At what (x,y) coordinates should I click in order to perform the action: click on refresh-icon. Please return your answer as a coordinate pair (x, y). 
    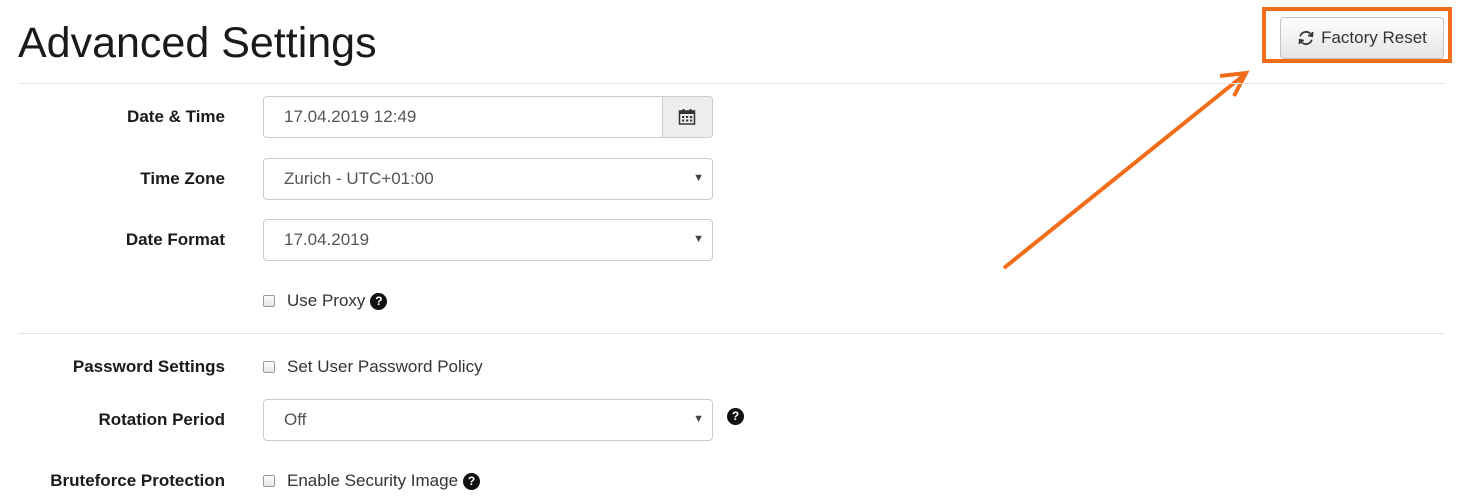
    Looking at the image, I should click on (1306, 38).